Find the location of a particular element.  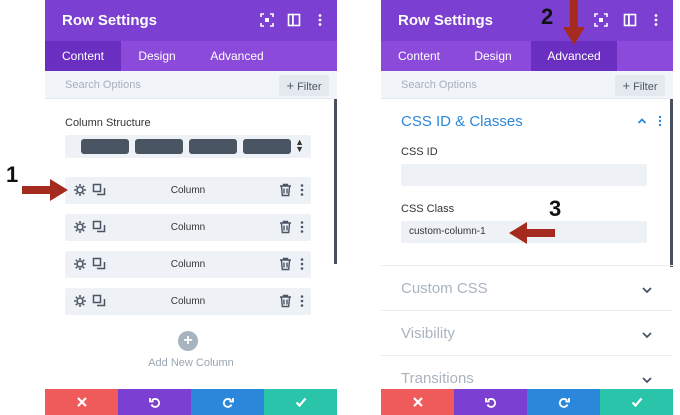

css-id-label: CSS ID is located at coordinates (419, 152).